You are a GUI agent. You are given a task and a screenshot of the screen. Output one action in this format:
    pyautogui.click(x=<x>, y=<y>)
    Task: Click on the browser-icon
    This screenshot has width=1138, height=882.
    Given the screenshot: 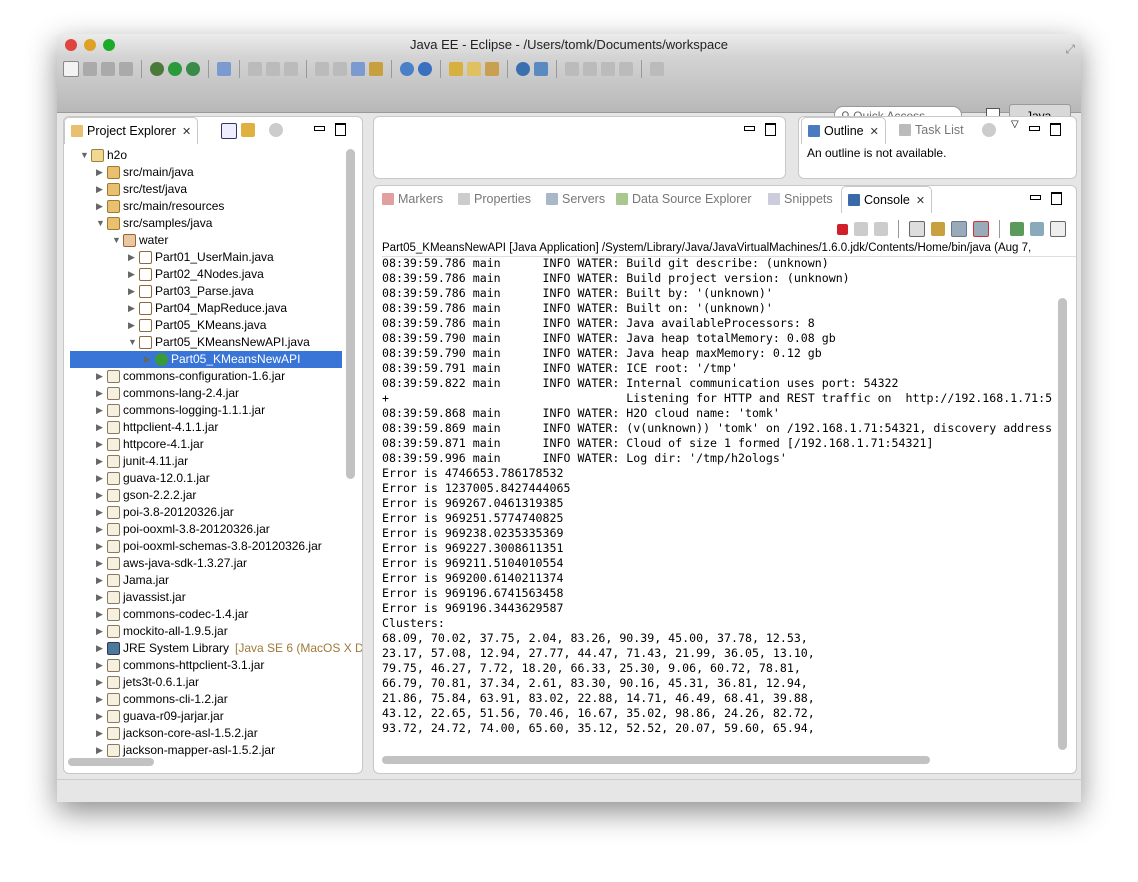 What is the action you would take?
    pyautogui.click(x=523, y=69)
    